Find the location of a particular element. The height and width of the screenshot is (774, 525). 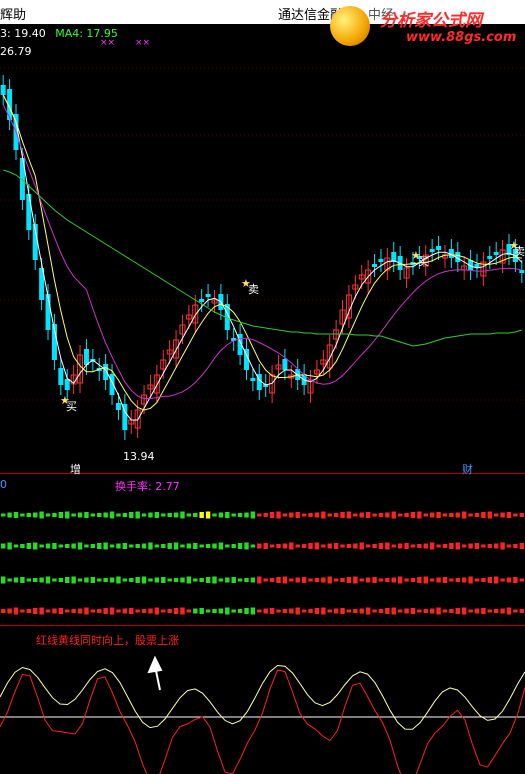

event-tag: 财 is located at coordinates (467, 469).